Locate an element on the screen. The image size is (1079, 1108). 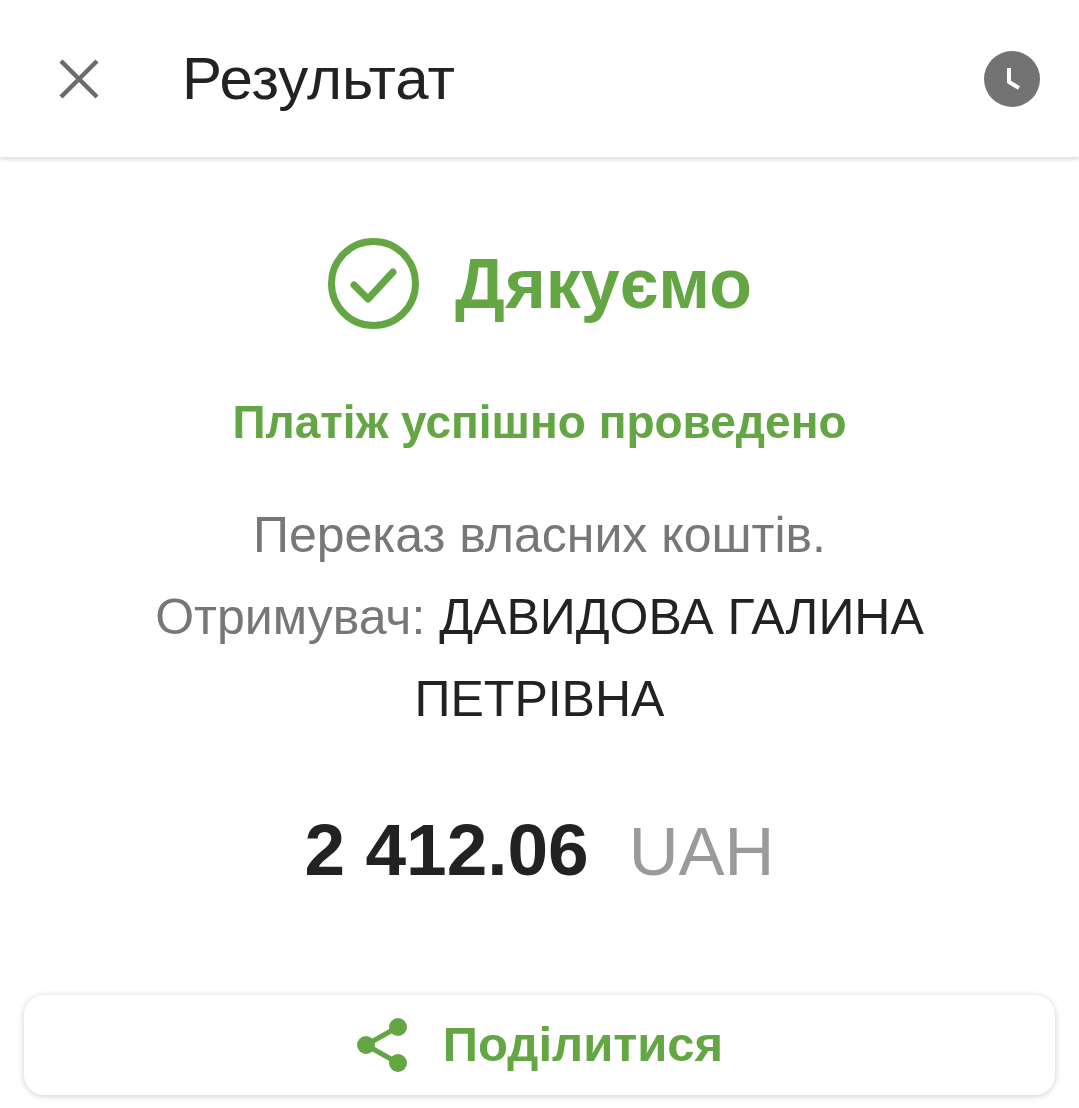
check-circle-icon is located at coordinates (373, 283).